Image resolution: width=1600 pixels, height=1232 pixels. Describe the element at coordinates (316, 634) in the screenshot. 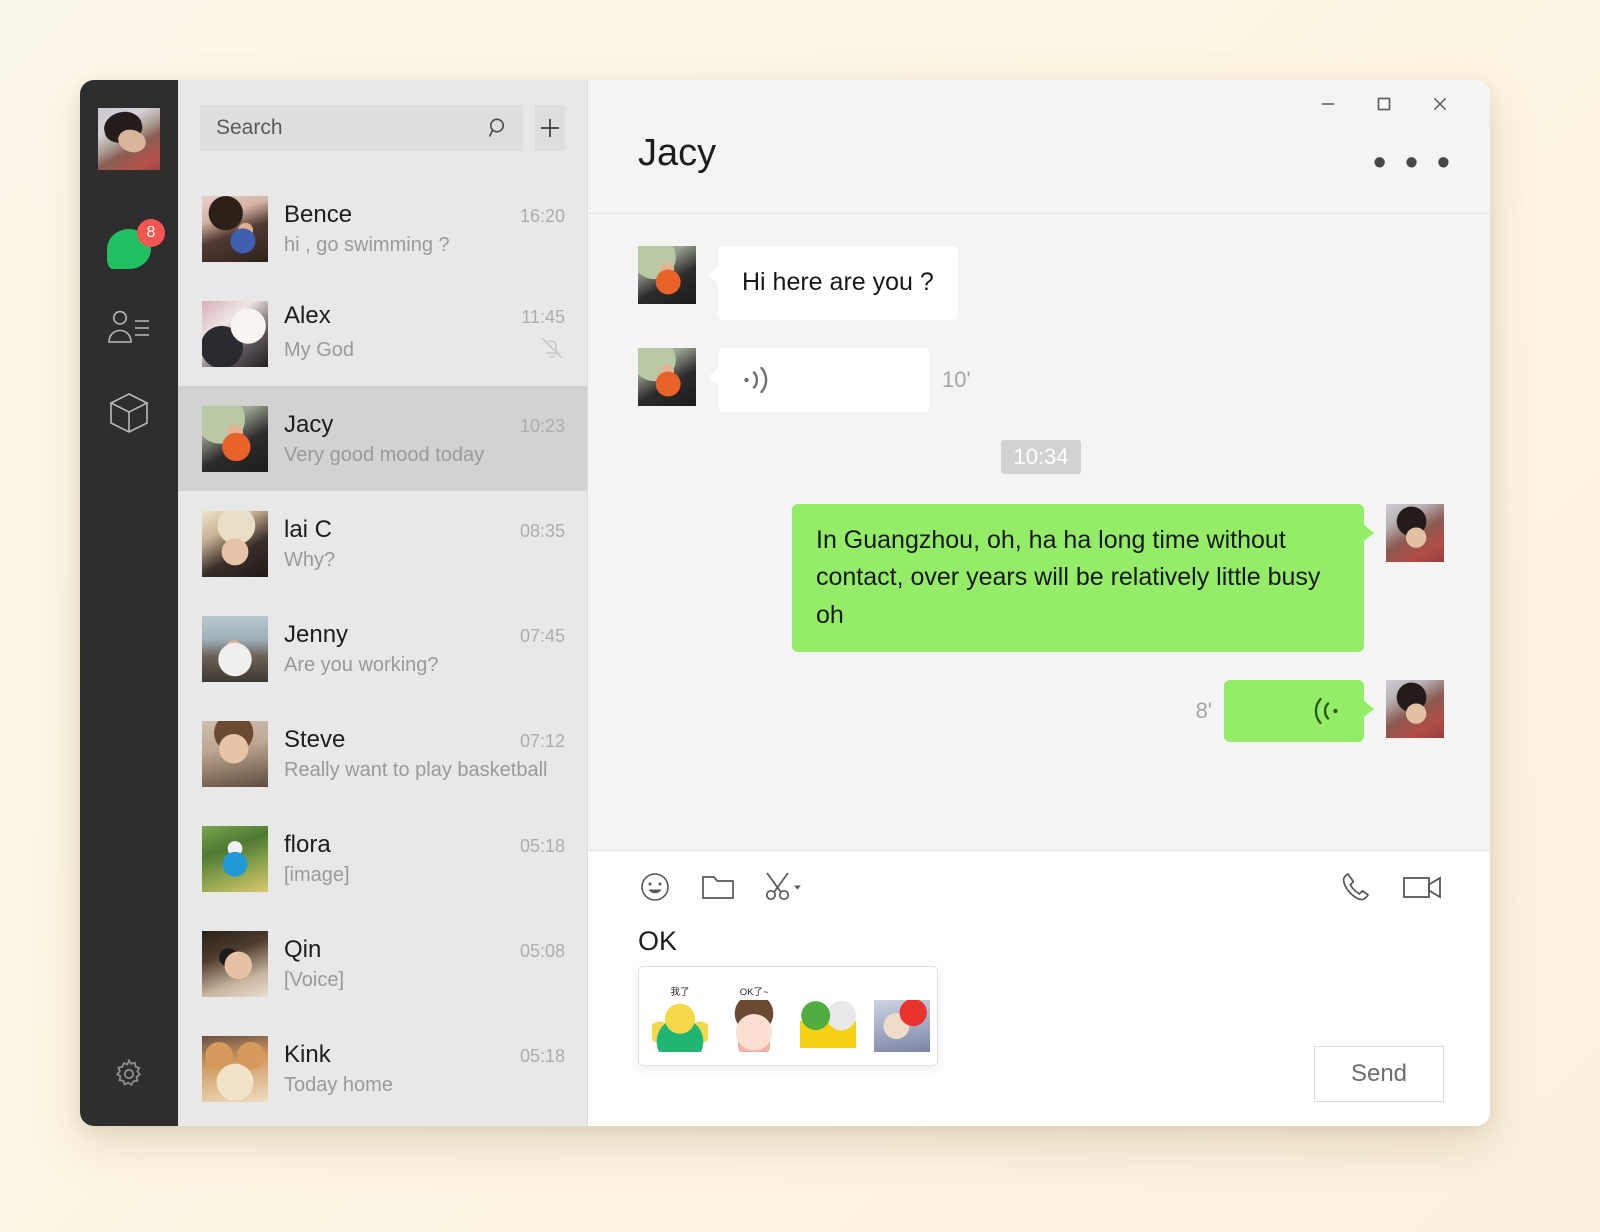

I see `chat-name: Jenny` at that location.